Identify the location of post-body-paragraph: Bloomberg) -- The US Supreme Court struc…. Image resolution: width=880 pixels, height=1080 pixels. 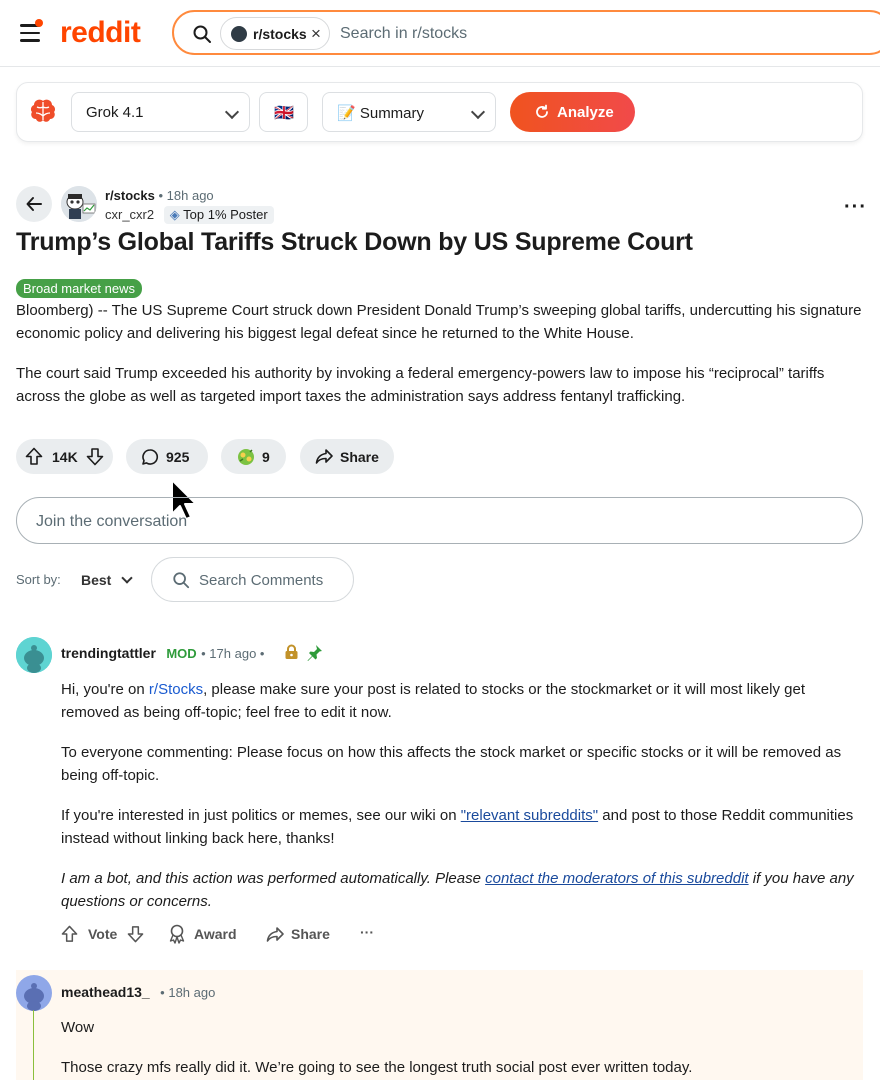
(439, 322).